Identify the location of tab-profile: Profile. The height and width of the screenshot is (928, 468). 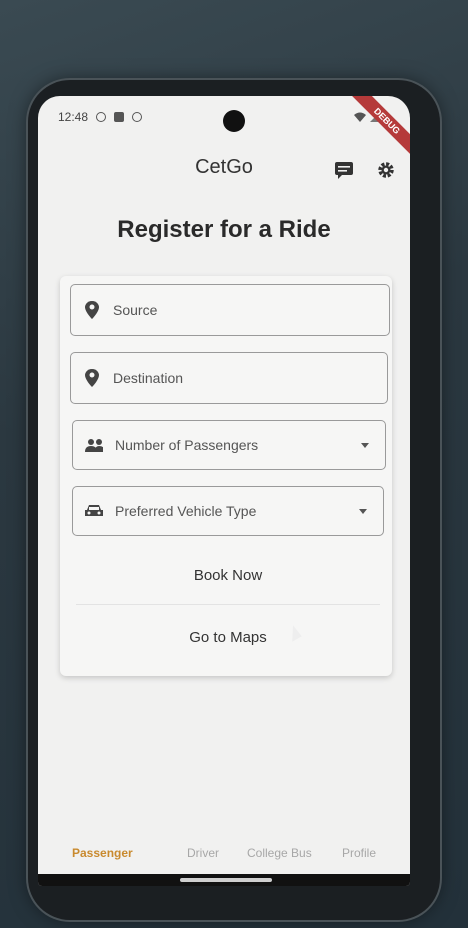
(359, 853).